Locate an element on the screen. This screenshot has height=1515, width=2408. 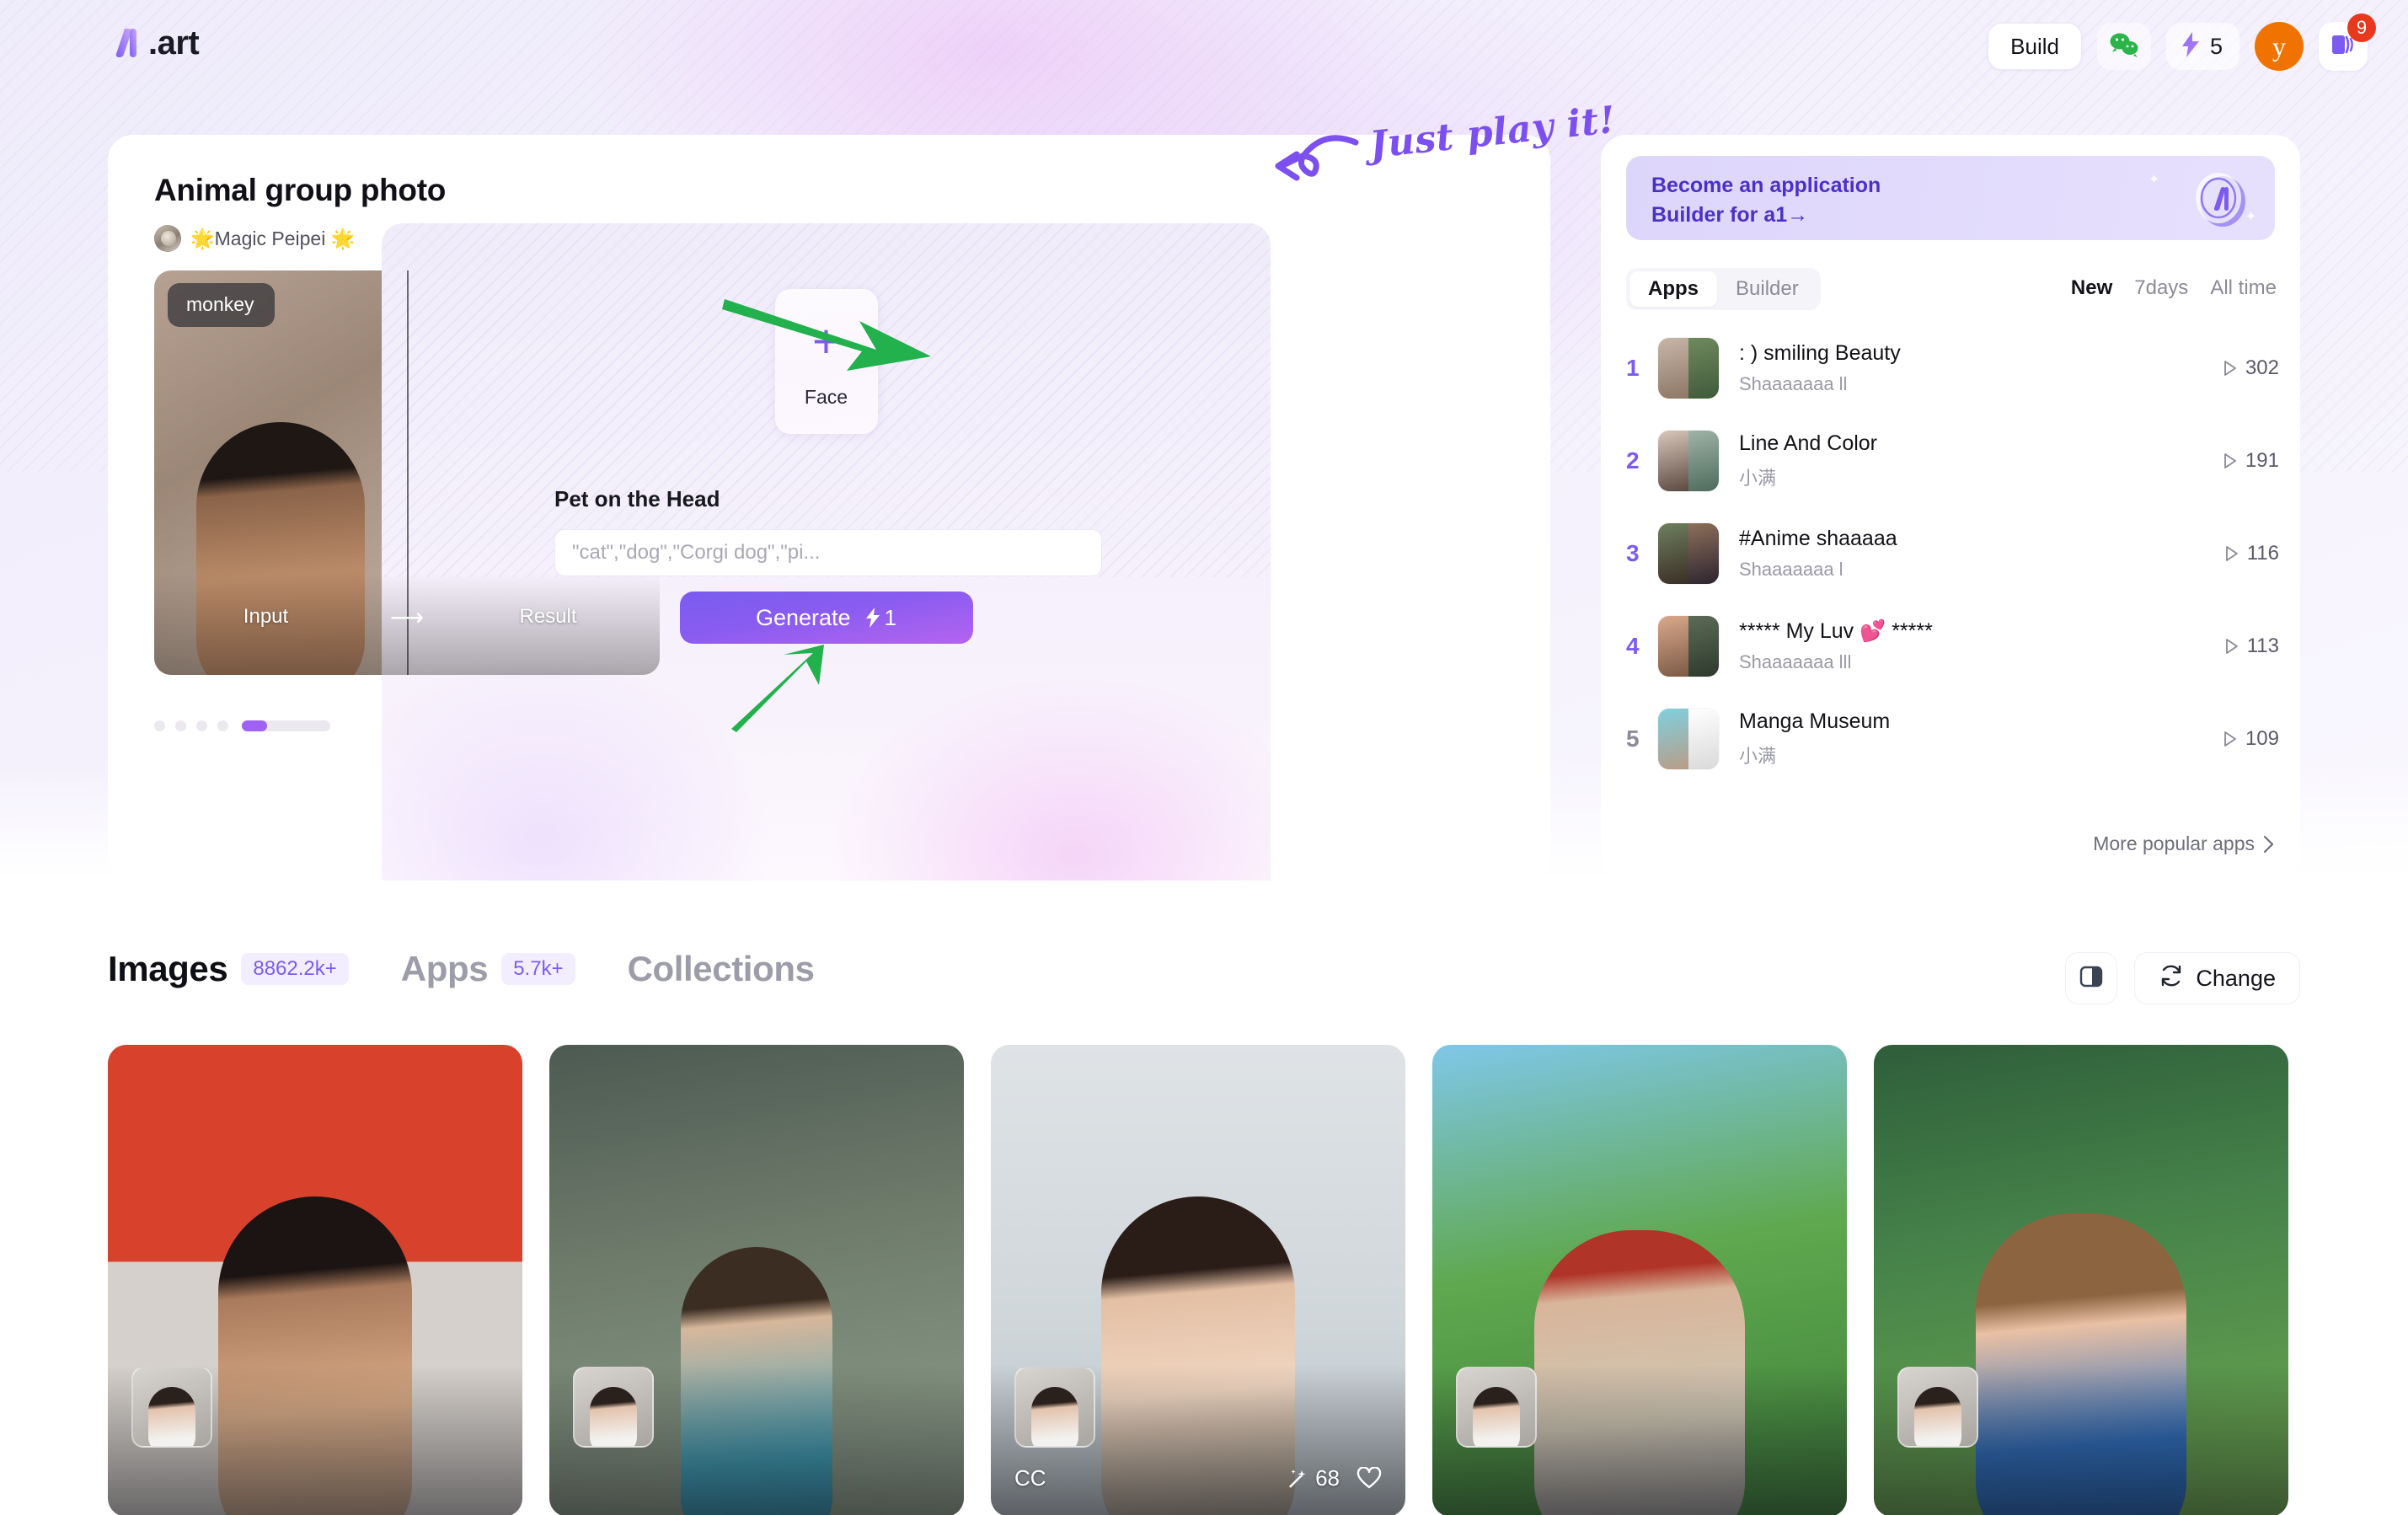
app-meta: Manga Museum 小满 is located at coordinates (1972, 738).